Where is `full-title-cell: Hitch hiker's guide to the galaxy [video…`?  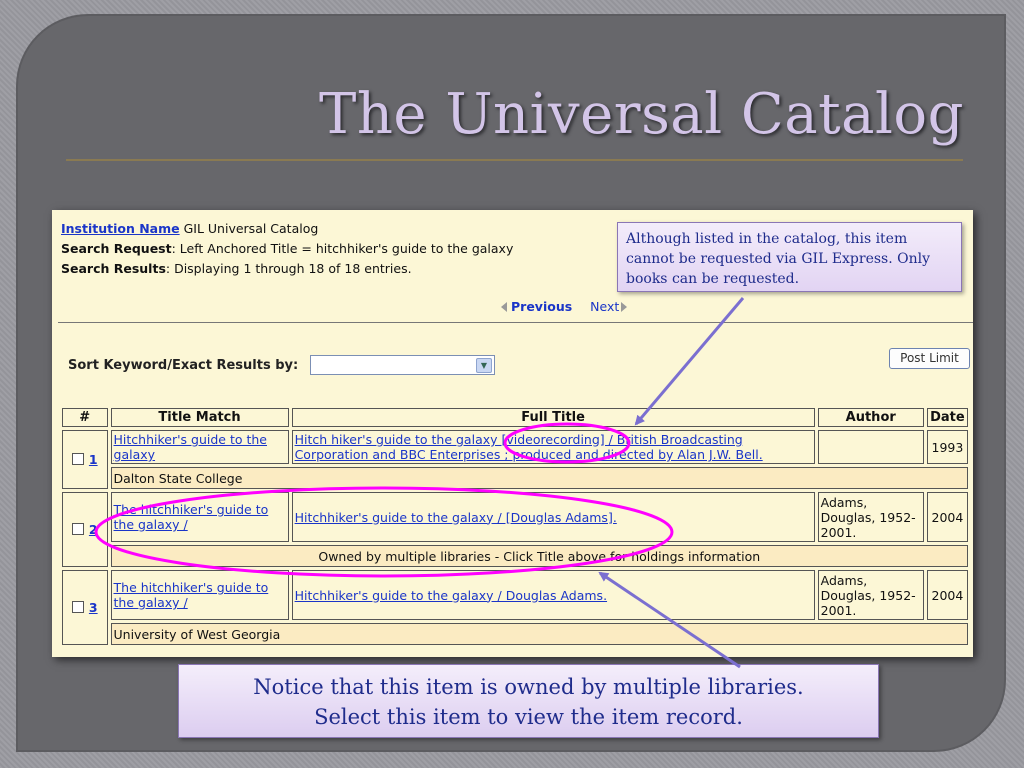
full-title-cell: Hitch hiker's guide to the galaxy [video… is located at coordinates (553, 447).